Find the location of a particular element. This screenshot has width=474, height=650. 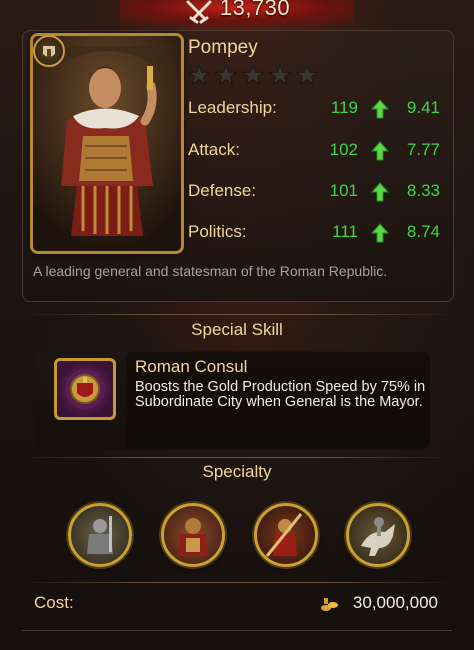

stat-label: Leadership: is located at coordinates (232, 107).